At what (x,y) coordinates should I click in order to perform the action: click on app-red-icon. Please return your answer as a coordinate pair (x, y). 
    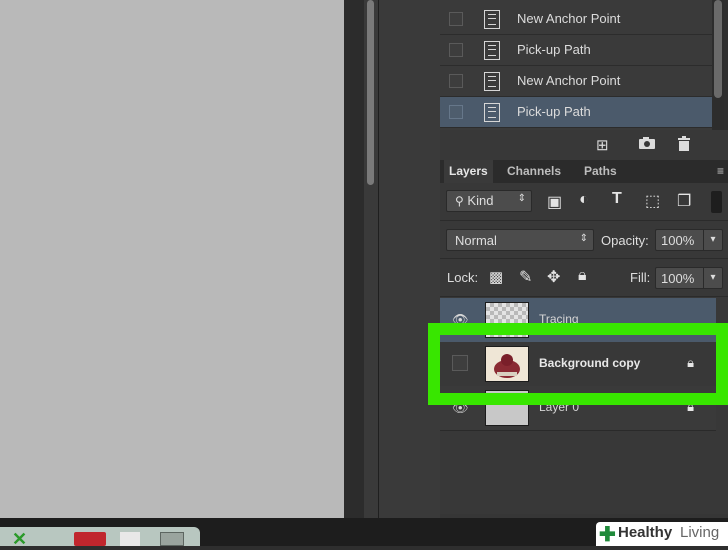
    Looking at the image, I should click on (90, 539).